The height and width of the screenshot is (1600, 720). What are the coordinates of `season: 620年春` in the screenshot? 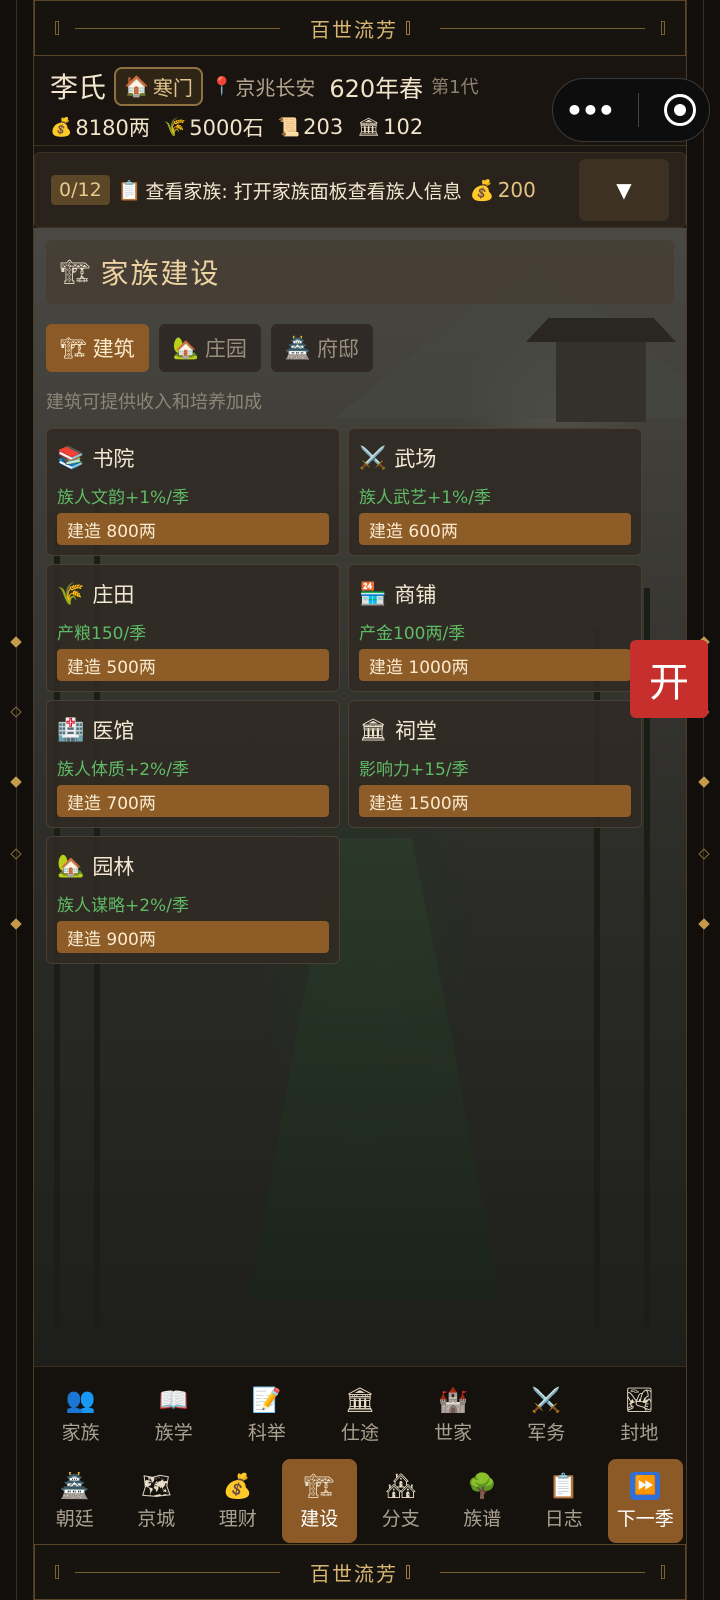 It's located at (376, 88).